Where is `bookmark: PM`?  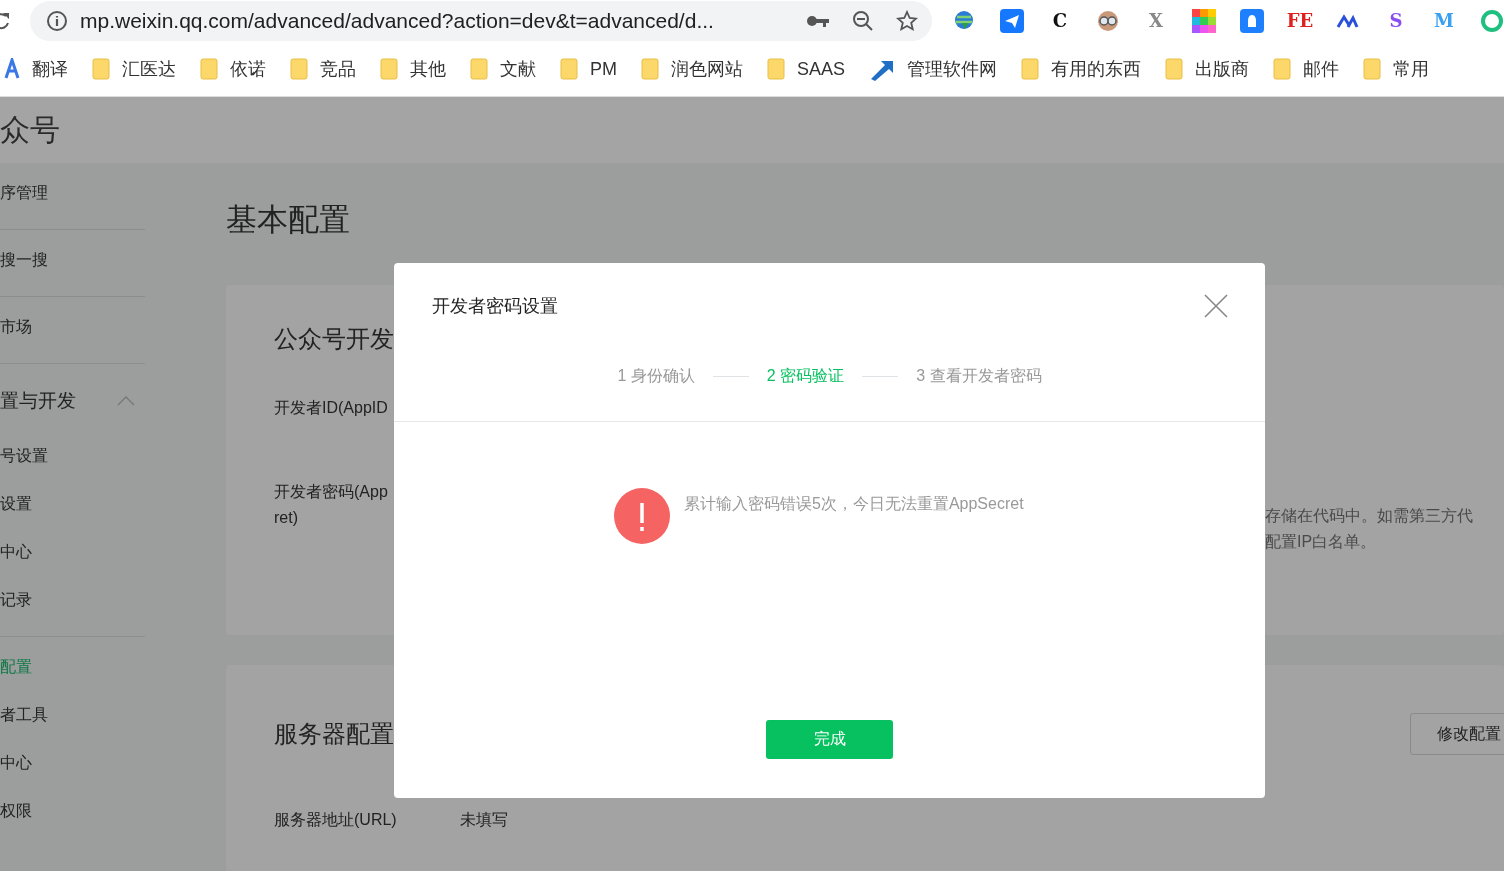 bookmark: PM is located at coordinates (588, 69).